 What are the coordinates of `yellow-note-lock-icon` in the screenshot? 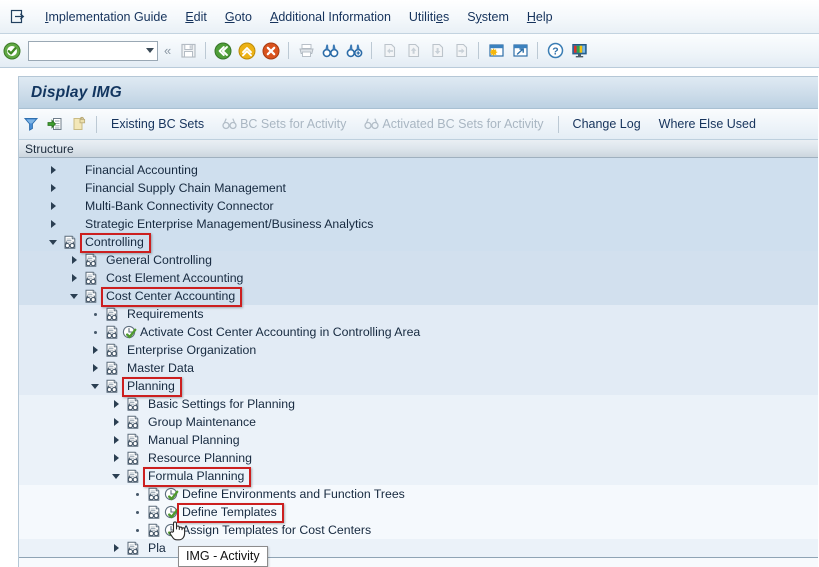 It's located at (79, 124).